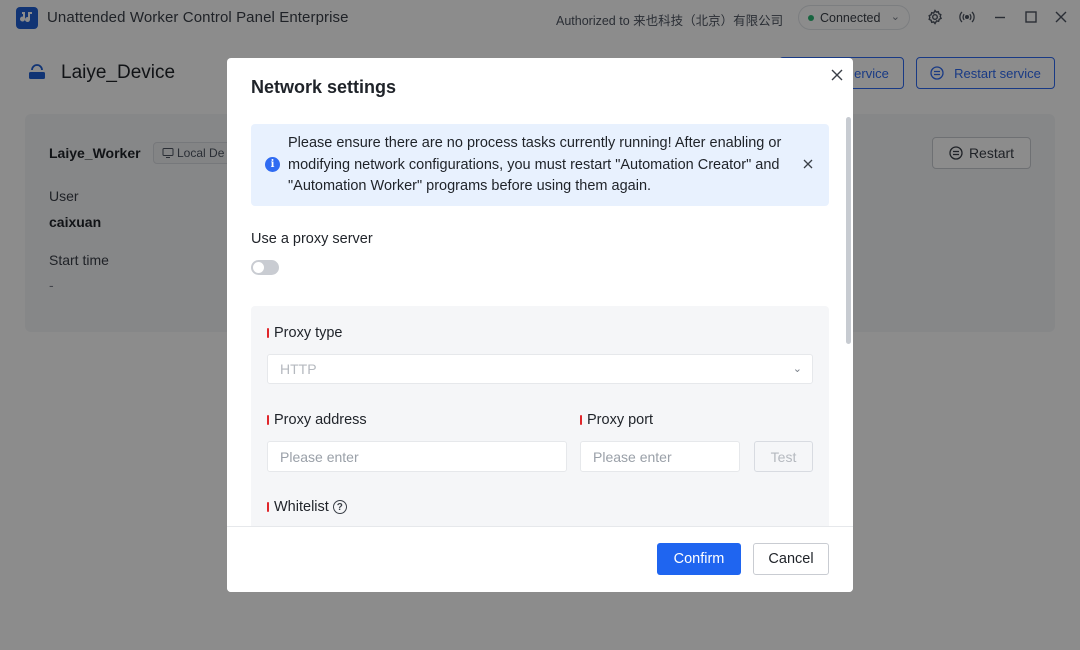 The height and width of the screenshot is (650, 1080). Describe the element at coordinates (540, 559) in the screenshot. I see `modal-footer: Confirm Cancel` at that location.